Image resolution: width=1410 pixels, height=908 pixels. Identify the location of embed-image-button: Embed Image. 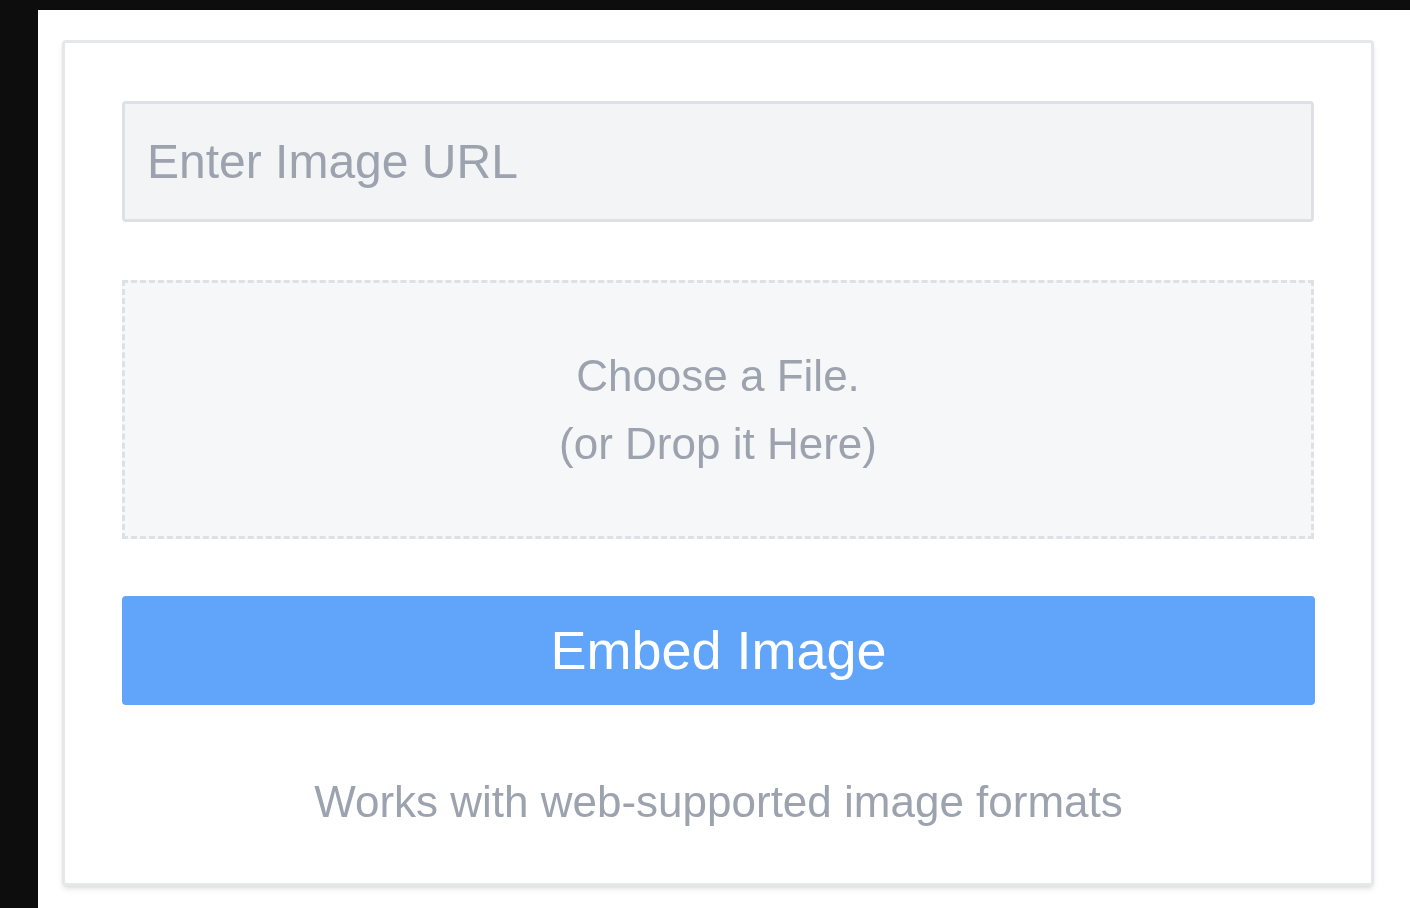
(718, 650).